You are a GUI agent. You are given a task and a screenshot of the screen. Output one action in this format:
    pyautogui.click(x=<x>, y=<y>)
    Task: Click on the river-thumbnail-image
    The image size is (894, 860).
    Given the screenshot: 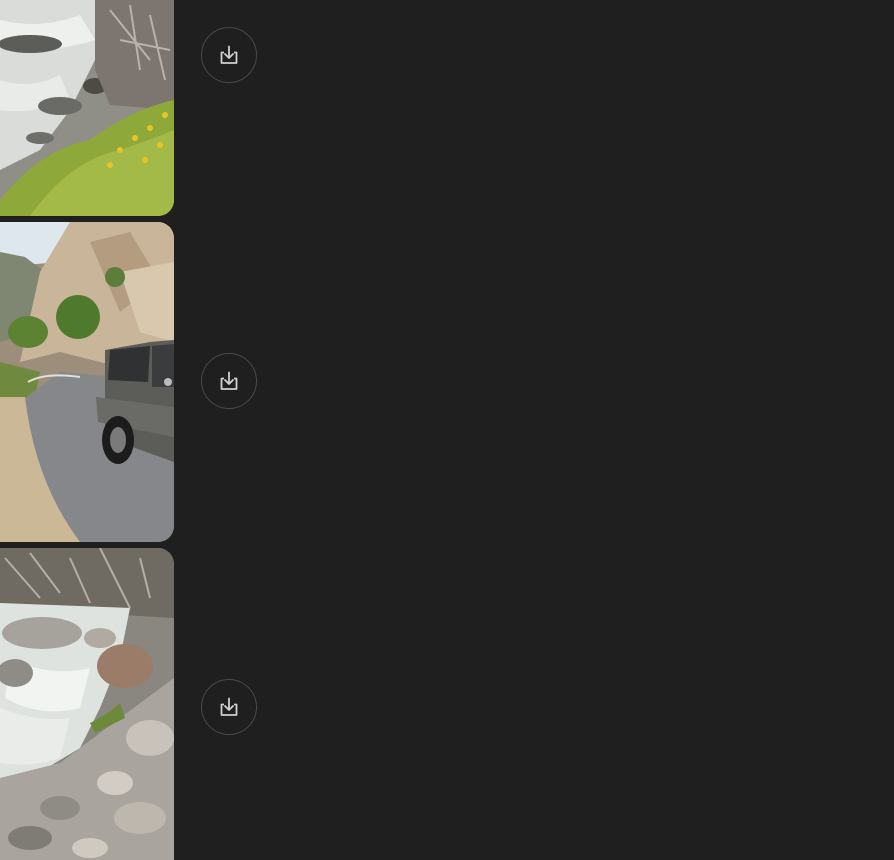 What is the action you would take?
    pyautogui.click(x=87, y=108)
    